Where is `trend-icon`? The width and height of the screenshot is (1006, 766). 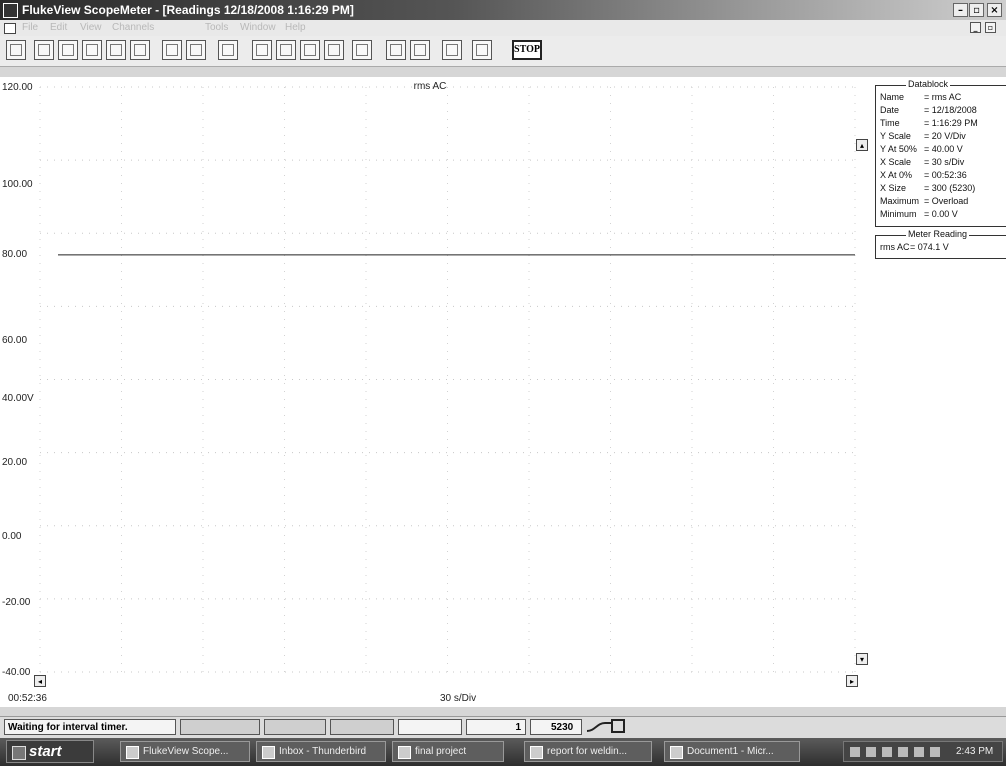 trend-icon is located at coordinates (262, 50).